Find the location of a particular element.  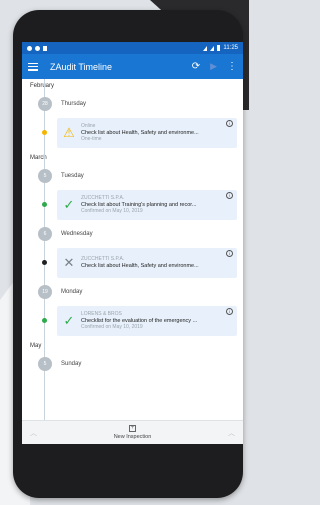

status-bar: 11:25 is located at coordinates (132, 48).